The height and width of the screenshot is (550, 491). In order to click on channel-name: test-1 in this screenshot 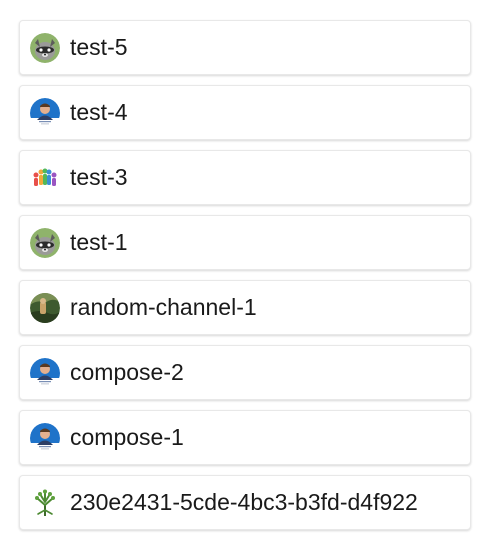, I will do `click(99, 242)`.